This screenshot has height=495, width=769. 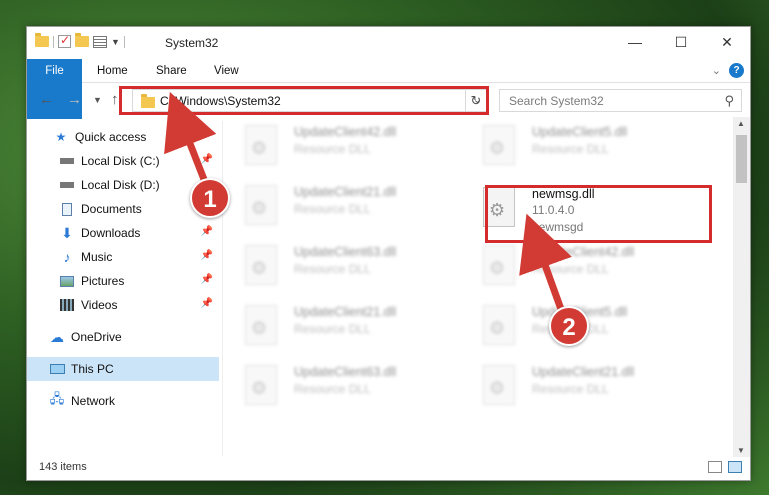 I want to click on network-icon: 🖧, so click(x=57, y=398).